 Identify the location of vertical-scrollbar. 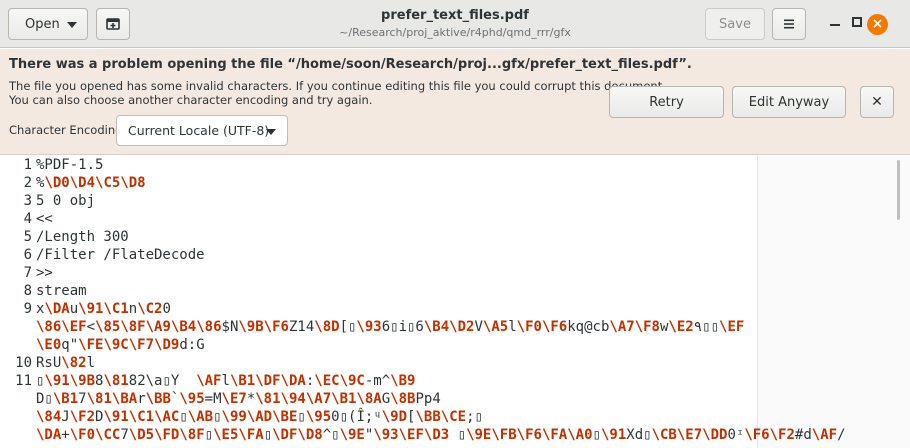
(898, 190).